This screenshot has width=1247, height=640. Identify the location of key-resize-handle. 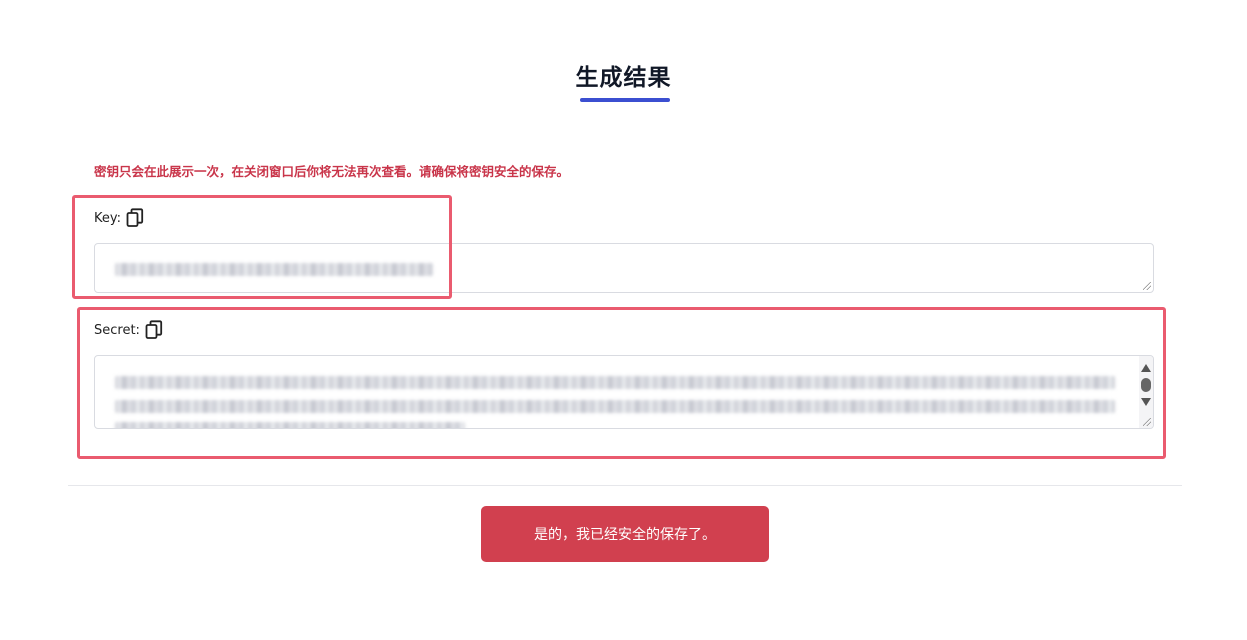
(1147, 286).